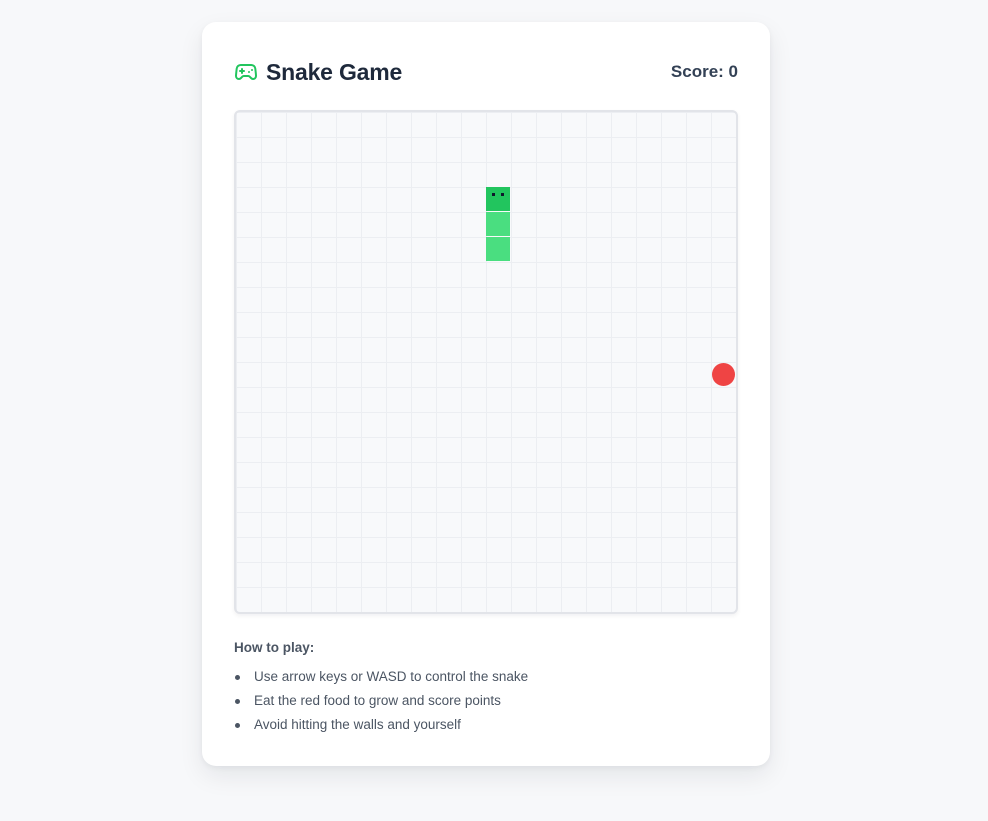 The width and height of the screenshot is (988, 821). What do you see at coordinates (246, 72) in the screenshot?
I see `gamepad-icon` at bounding box center [246, 72].